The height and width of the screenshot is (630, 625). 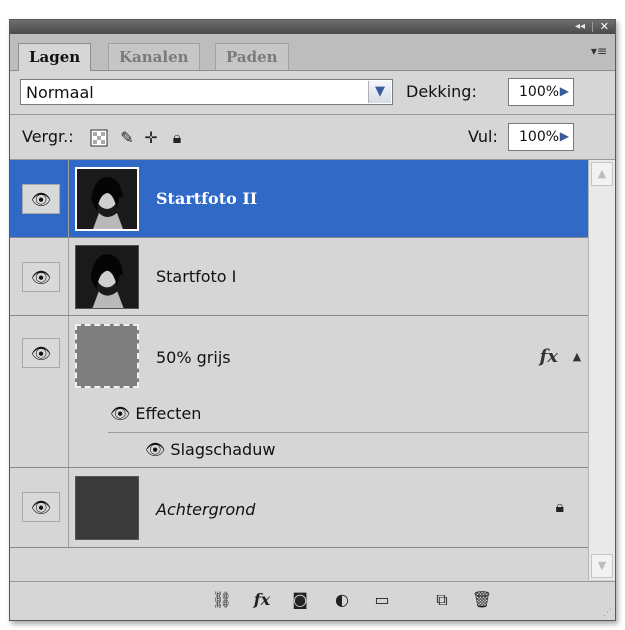 What do you see at coordinates (342, 600) in the screenshot?
I see `adjustment-layer-icon: ◐` at bounding box center [342, 600].